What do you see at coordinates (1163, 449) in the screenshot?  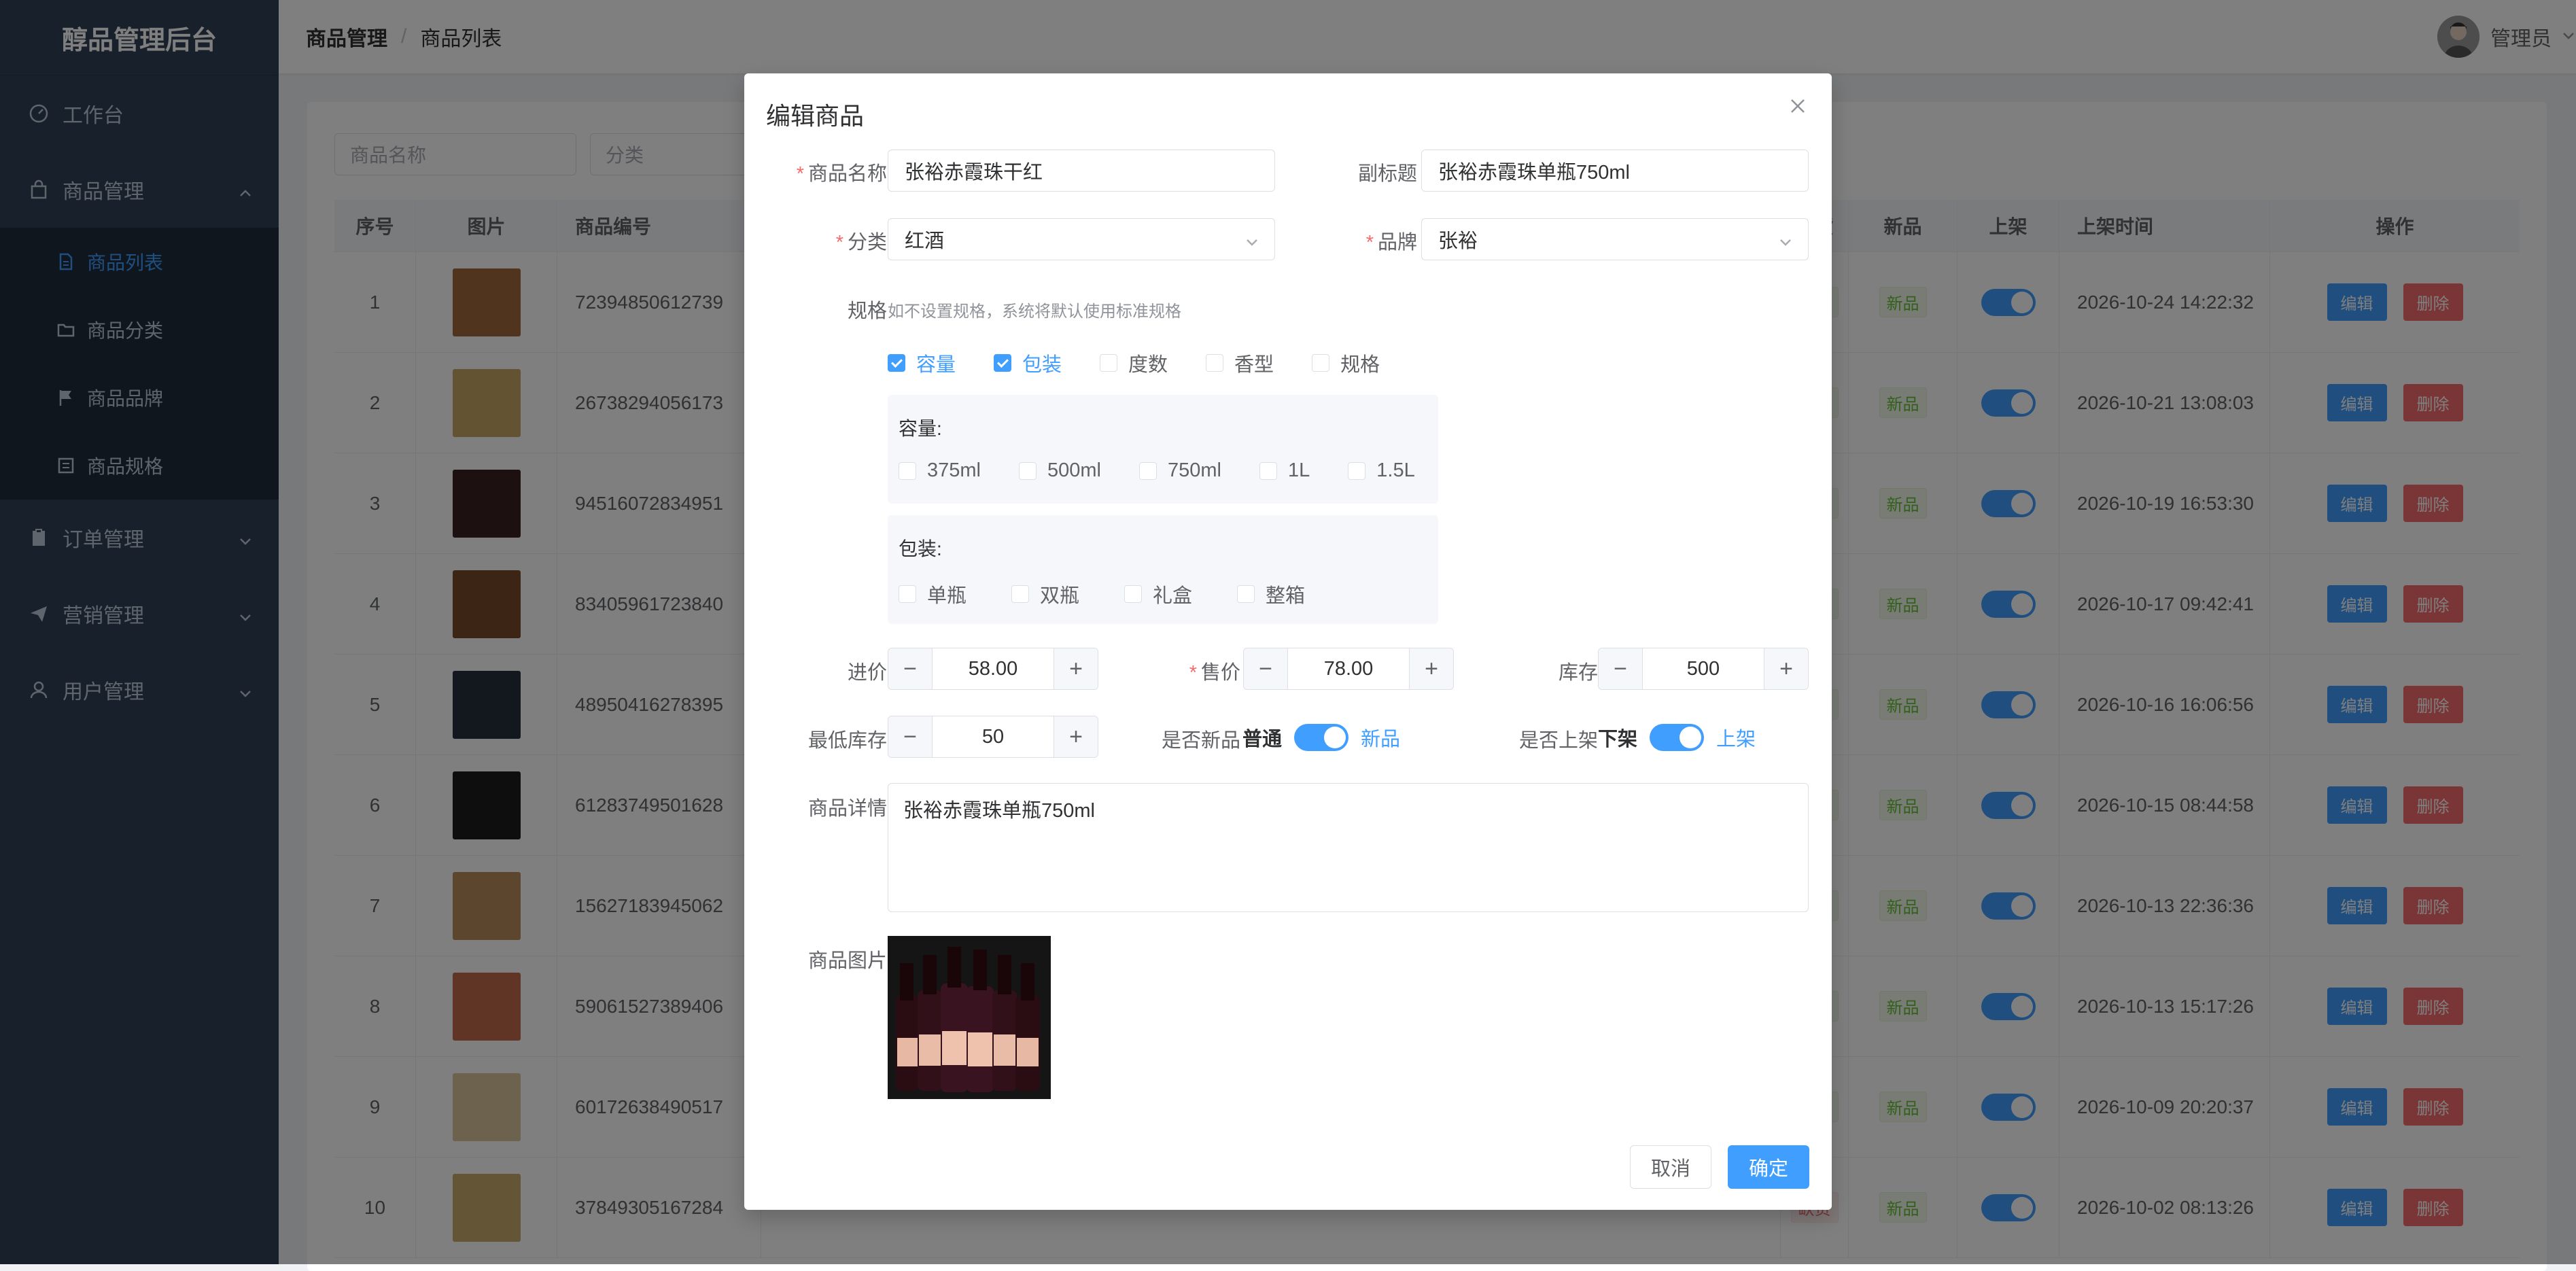 I see `capacity-spec-box: 容量: 375ml 500ml 750ml 1L 1.5L` at bounding box center [1163, 449].